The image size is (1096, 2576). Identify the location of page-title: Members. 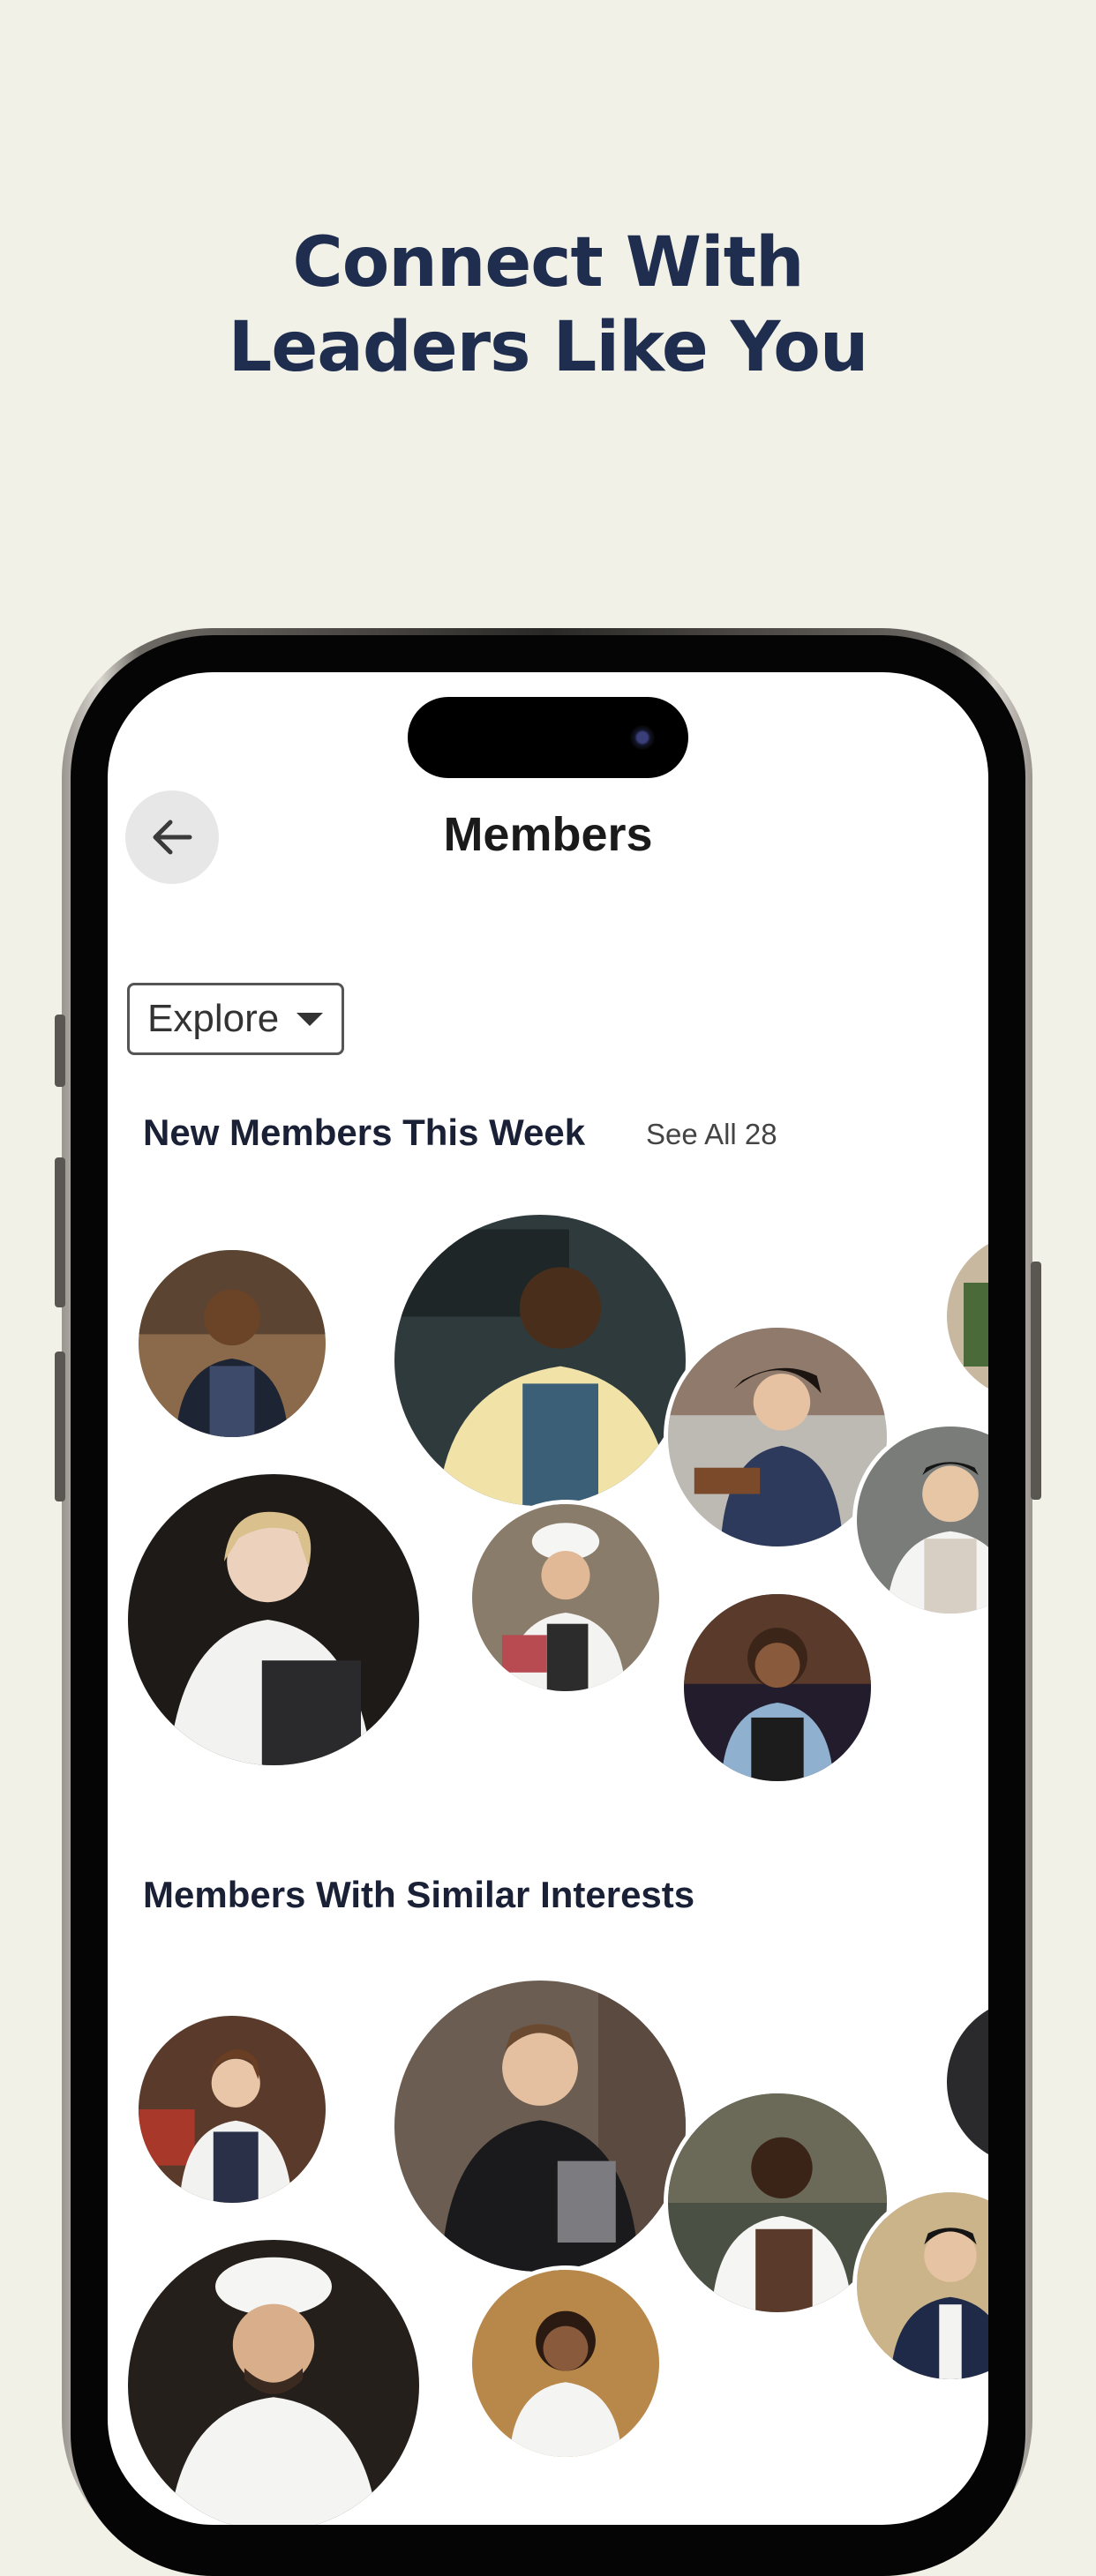
(548, 835).